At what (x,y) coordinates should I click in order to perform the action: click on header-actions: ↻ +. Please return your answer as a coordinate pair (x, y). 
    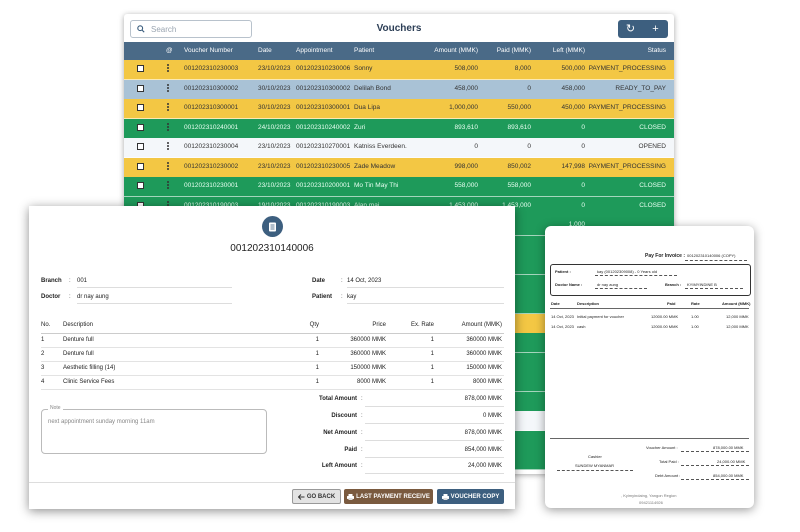
    Looking at the image, I should click on (643, 29).